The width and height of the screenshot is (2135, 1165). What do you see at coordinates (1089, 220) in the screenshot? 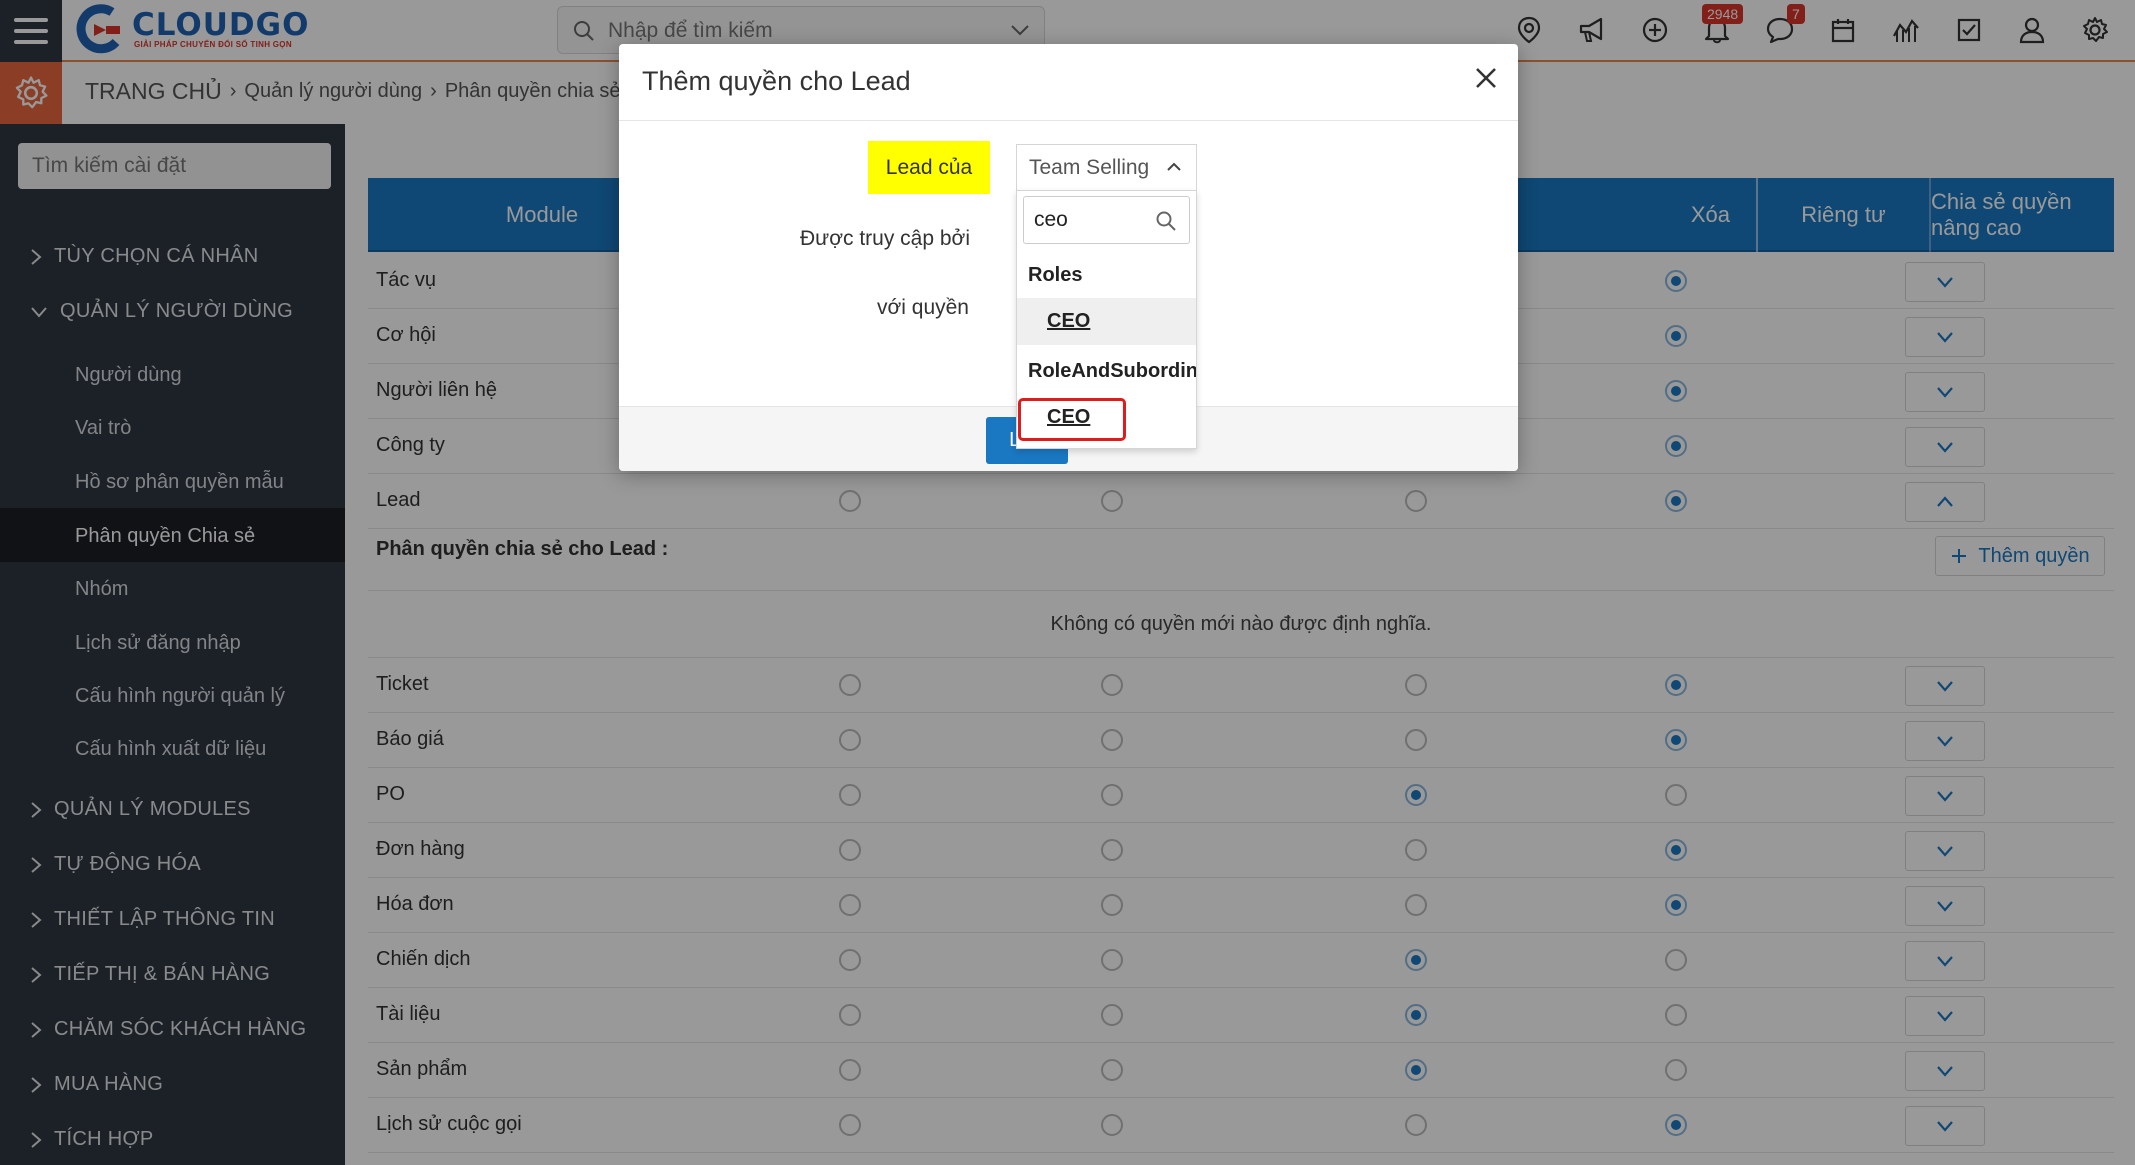
I see `dropdown-search-input` at bounding box center [1089, 220].